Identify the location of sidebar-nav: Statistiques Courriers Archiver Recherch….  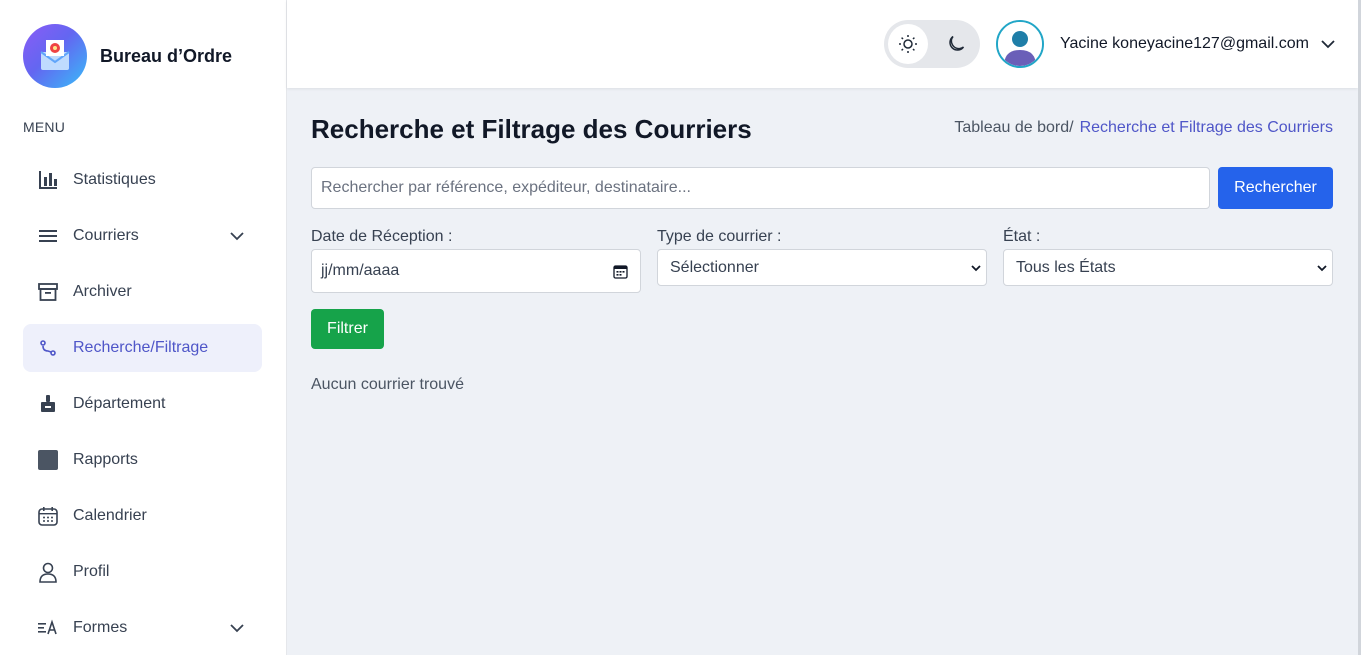
(142, 405).